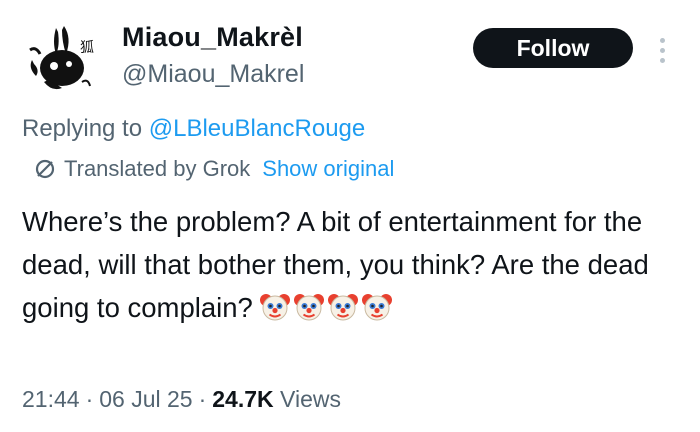 This screenshot has width=700, height=432. I want to click on replying-to: Replying to @LBleuBlancRouge, so click(193, 129).